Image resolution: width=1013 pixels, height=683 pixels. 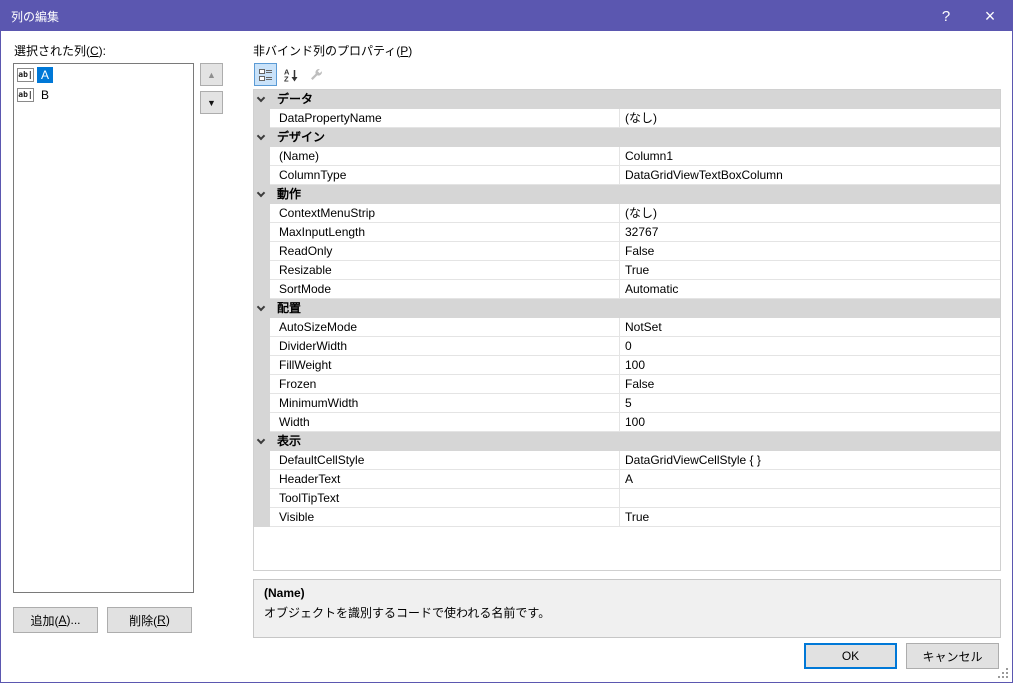 I want to click on button-accesskey: R, so click(x=161, y=620).